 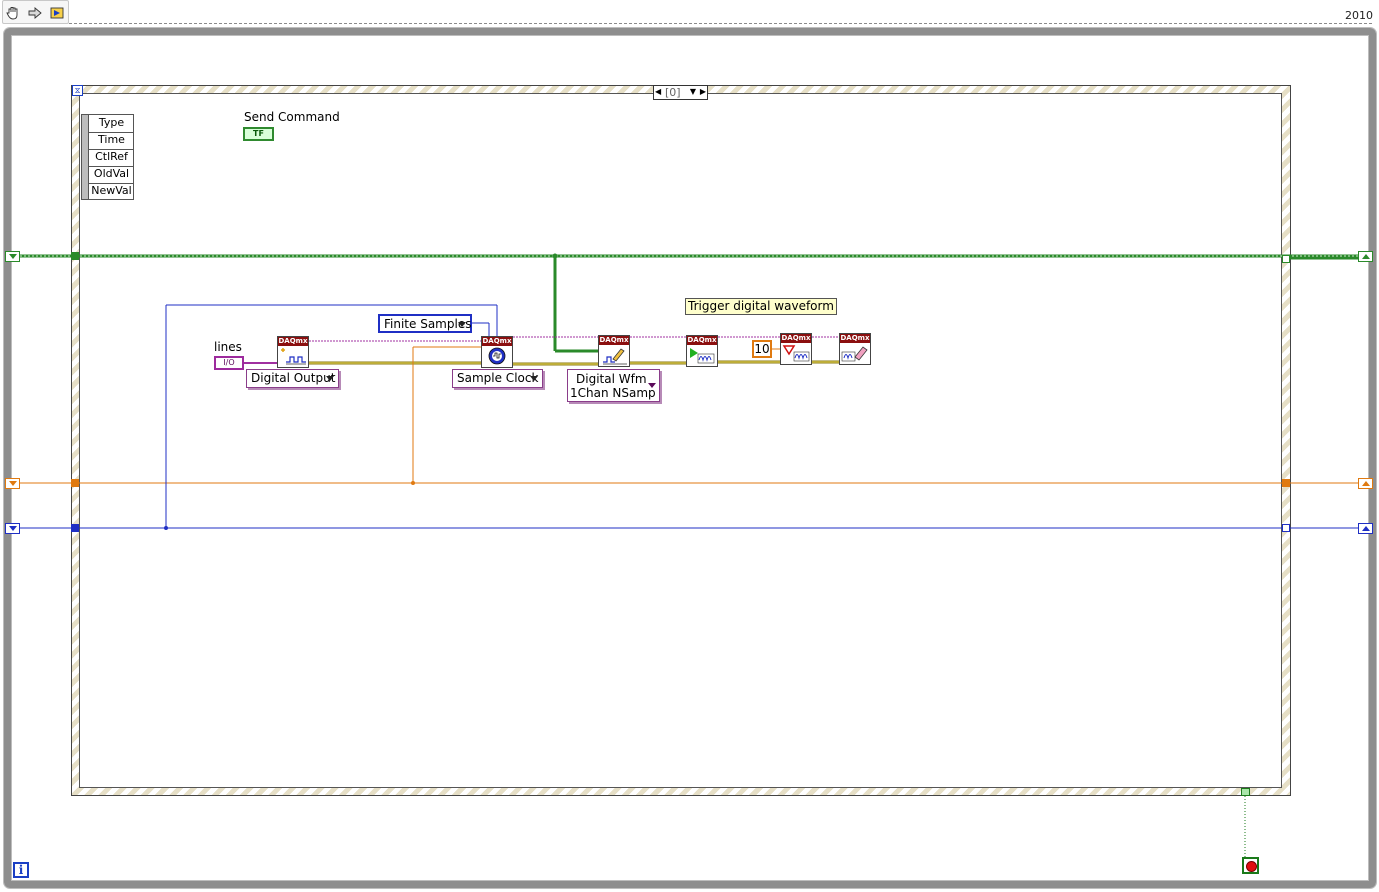 I want to click on send-command-terminal: TF, so click(x=258, y=134).